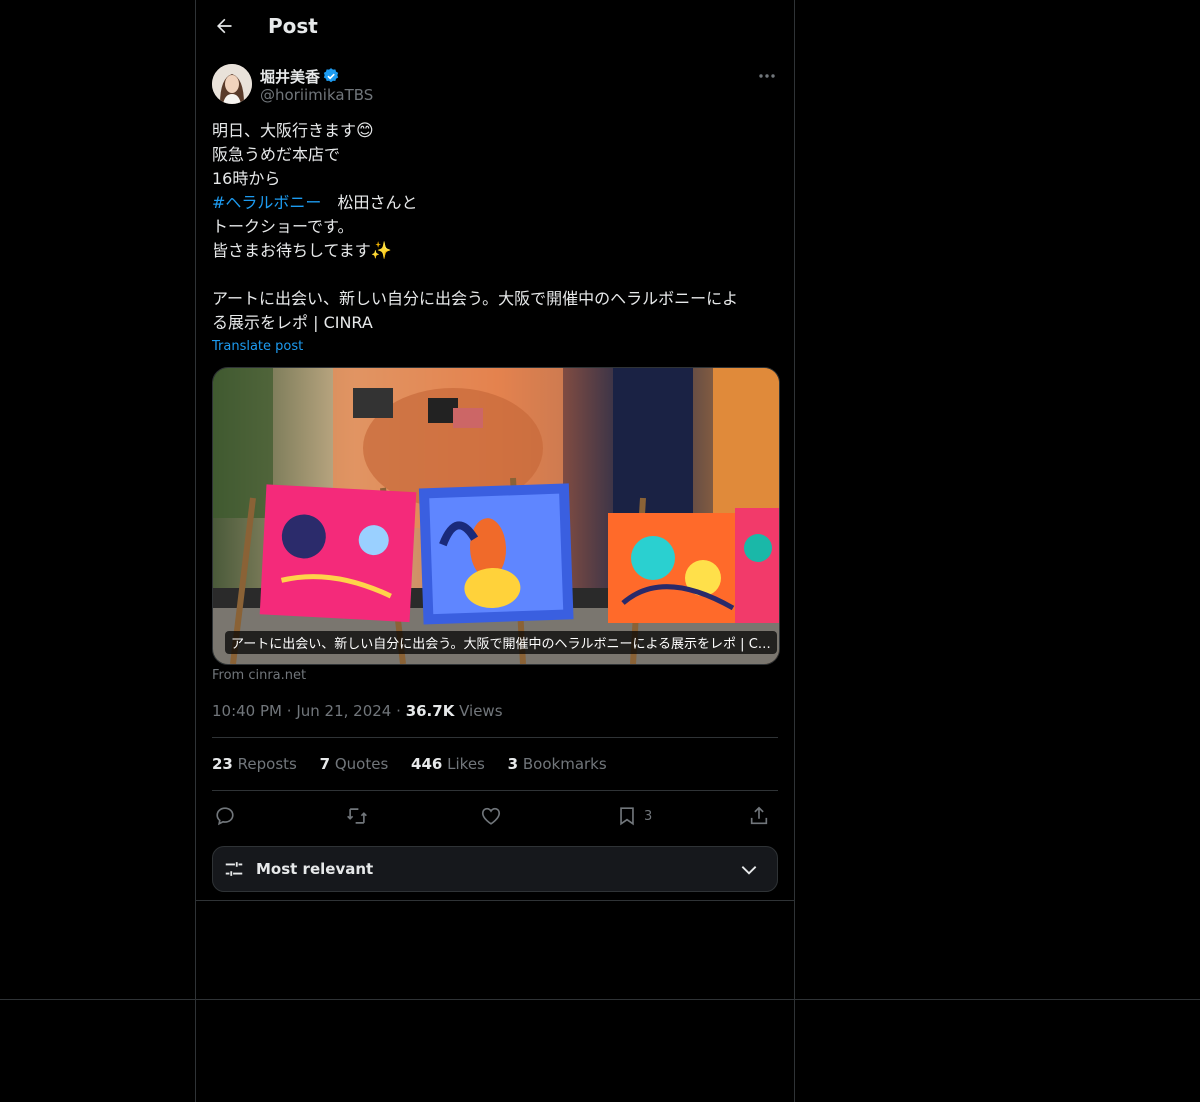  Describe the element at coordinates (257, 346) in the screenshot. I see `translate-post-link: Translate post` at that location.